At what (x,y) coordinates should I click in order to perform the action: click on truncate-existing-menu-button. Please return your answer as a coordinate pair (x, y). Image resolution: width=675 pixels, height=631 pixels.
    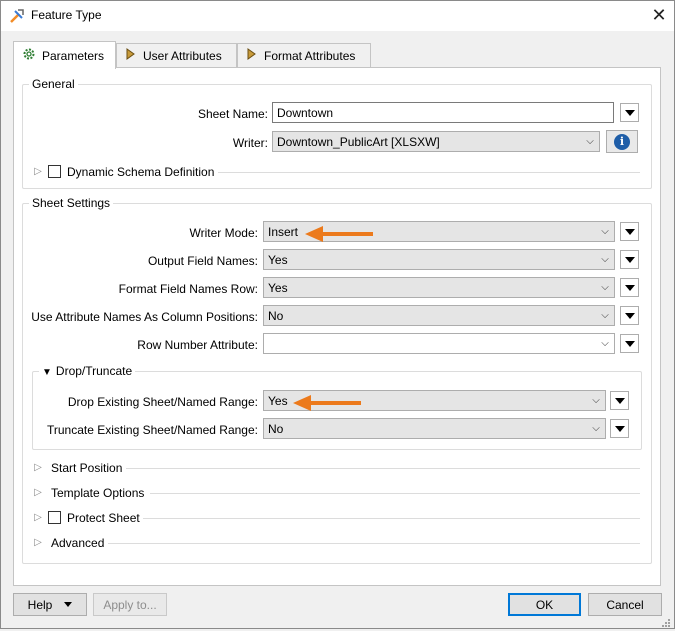
    Looking at the image, I should click on (619, 428).